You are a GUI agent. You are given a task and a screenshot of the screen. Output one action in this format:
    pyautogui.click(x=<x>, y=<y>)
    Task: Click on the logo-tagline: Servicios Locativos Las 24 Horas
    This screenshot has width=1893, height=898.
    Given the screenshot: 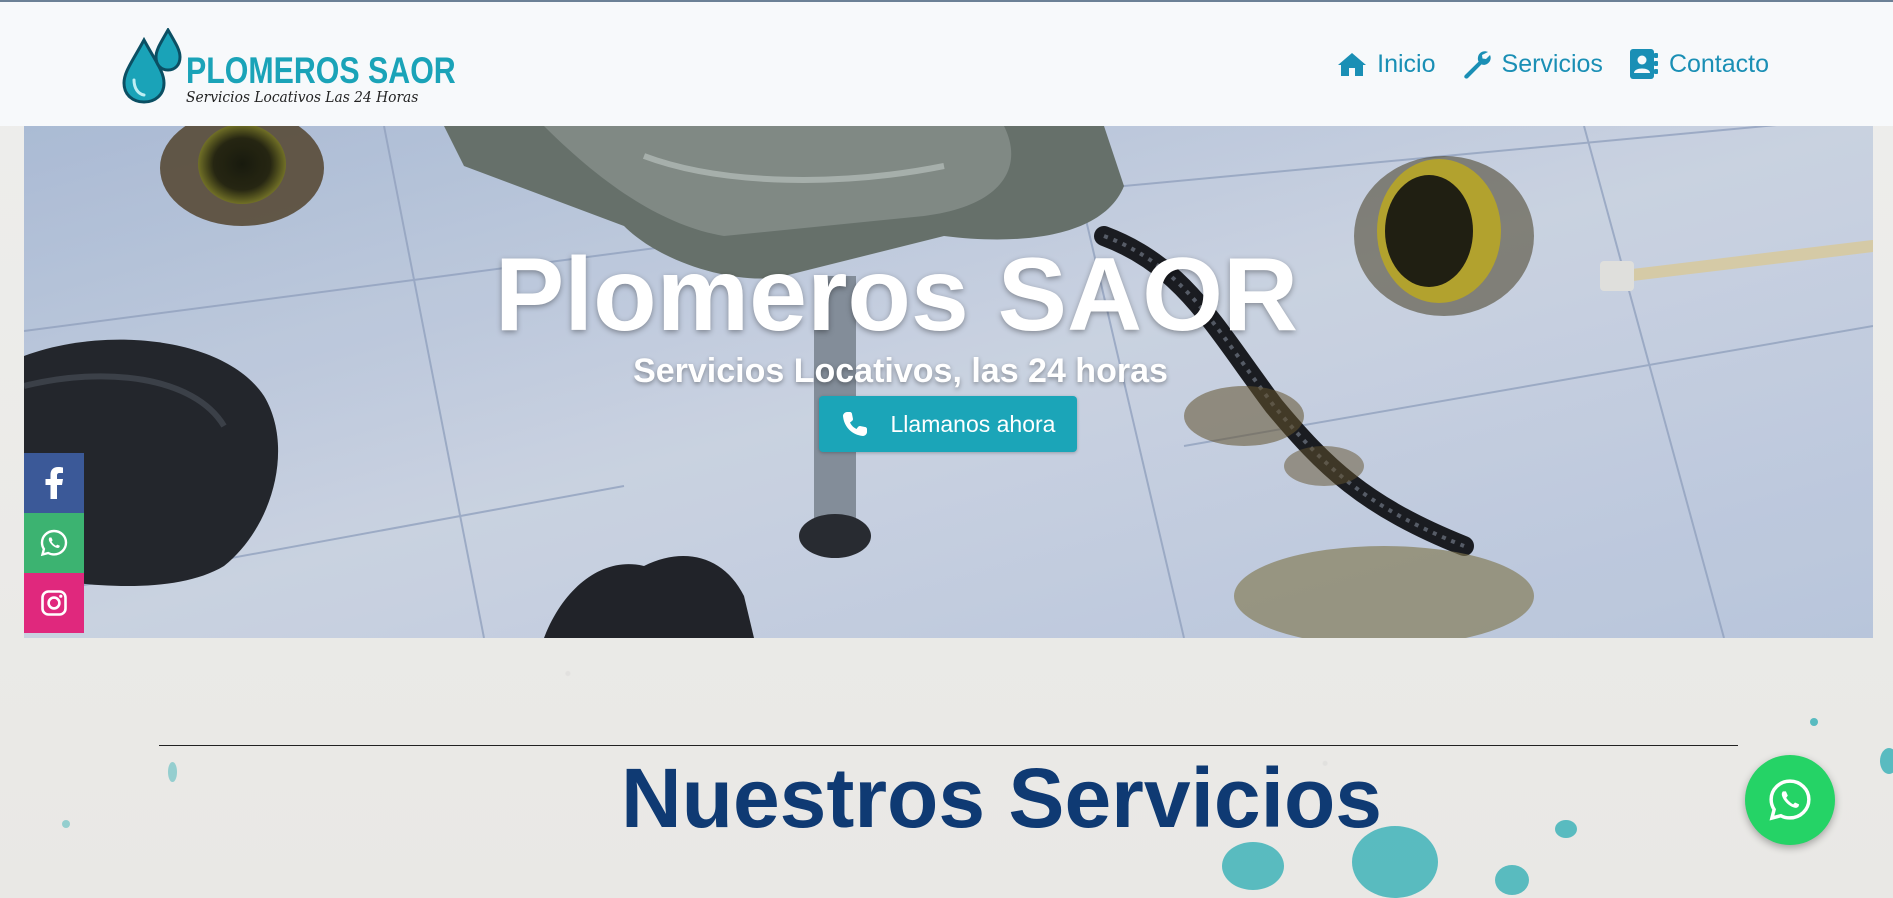 What is the action you would take?
    pyautogui.click(x=302, y=97)
    